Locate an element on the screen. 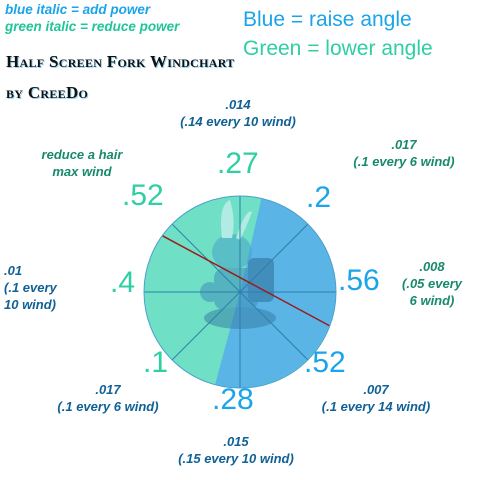 The image size is (480, 480). note-n: .014 (.14 every 10 wind) is located at coordinates (238, 113).